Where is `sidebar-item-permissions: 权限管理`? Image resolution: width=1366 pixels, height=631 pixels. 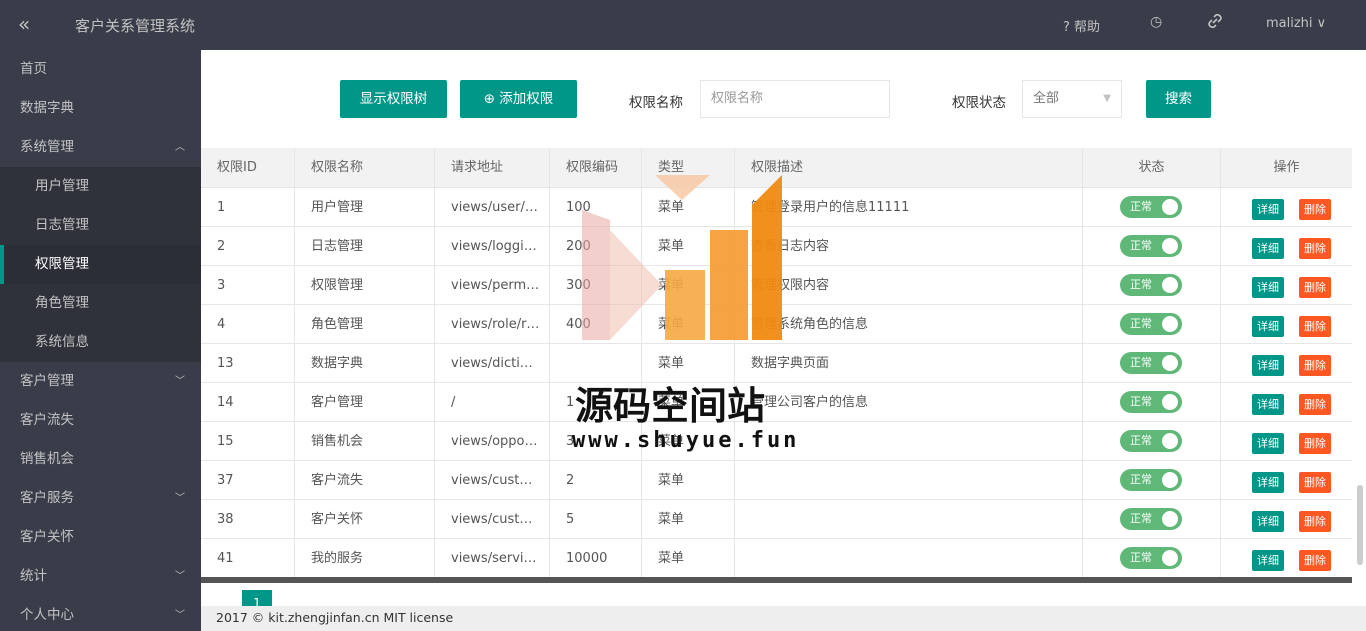 sidebar-item-permissions: 权限管理 is located at coordinates (100, 264).